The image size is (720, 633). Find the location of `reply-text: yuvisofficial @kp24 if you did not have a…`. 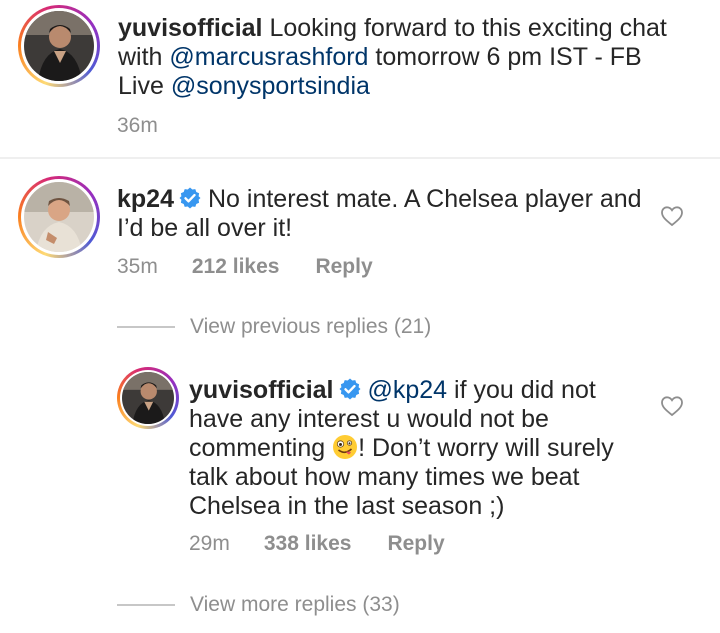

reply-text: yuvisofficial @kp24 if you did not have a… is located at coordinates (401, 448).